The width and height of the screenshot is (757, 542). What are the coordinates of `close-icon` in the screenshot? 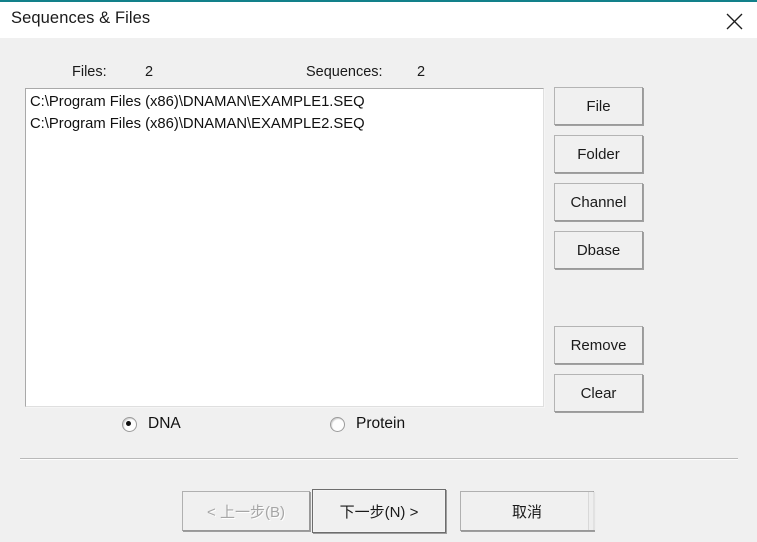 It's located at (734, 21).